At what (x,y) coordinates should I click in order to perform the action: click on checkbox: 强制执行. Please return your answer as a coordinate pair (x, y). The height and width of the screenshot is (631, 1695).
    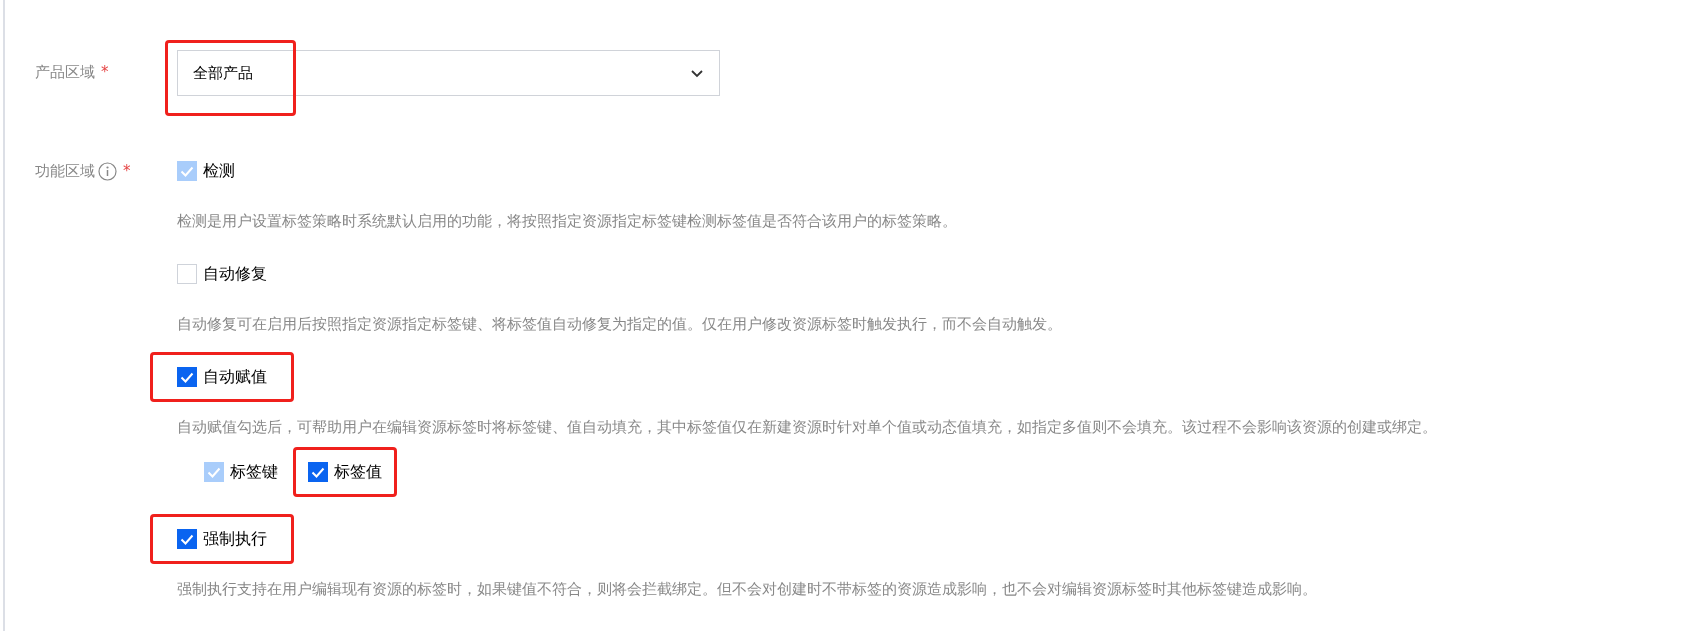
    Looking at the image, I should click on (222, 539).